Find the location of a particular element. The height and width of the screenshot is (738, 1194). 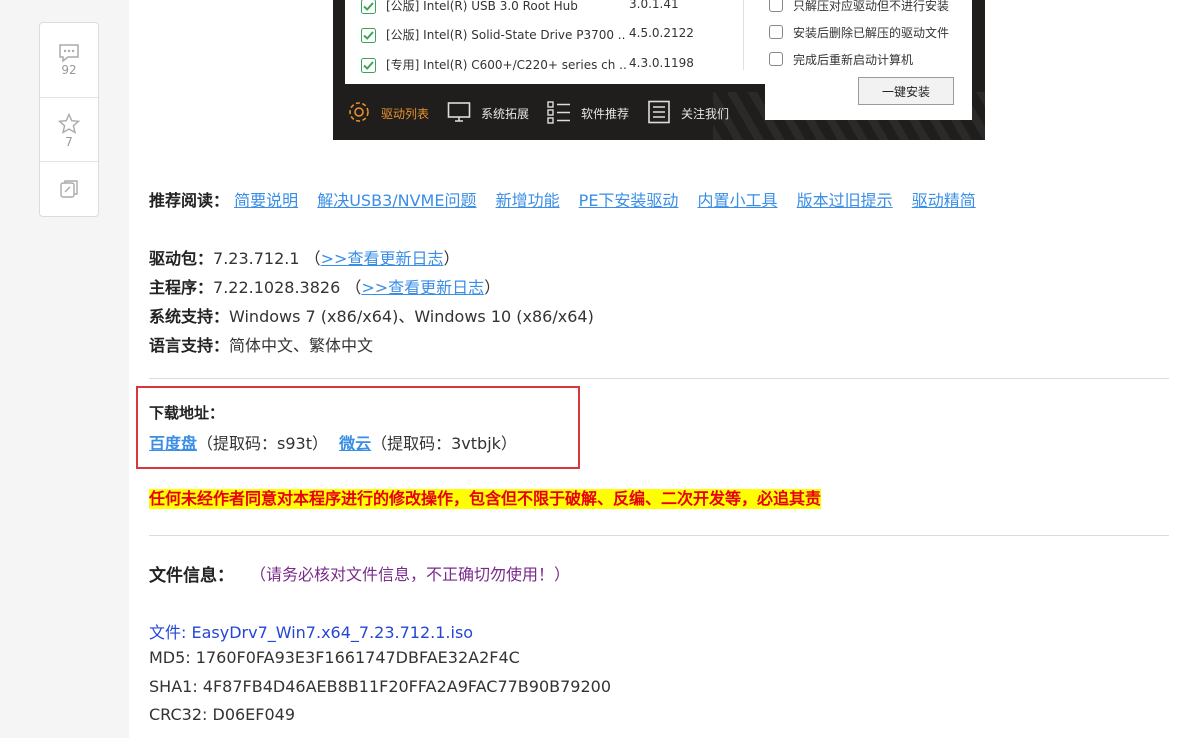

driver-name: [专用] Intel(R) C600+/C220+ series ch .. is located at coordinates (506, 65).